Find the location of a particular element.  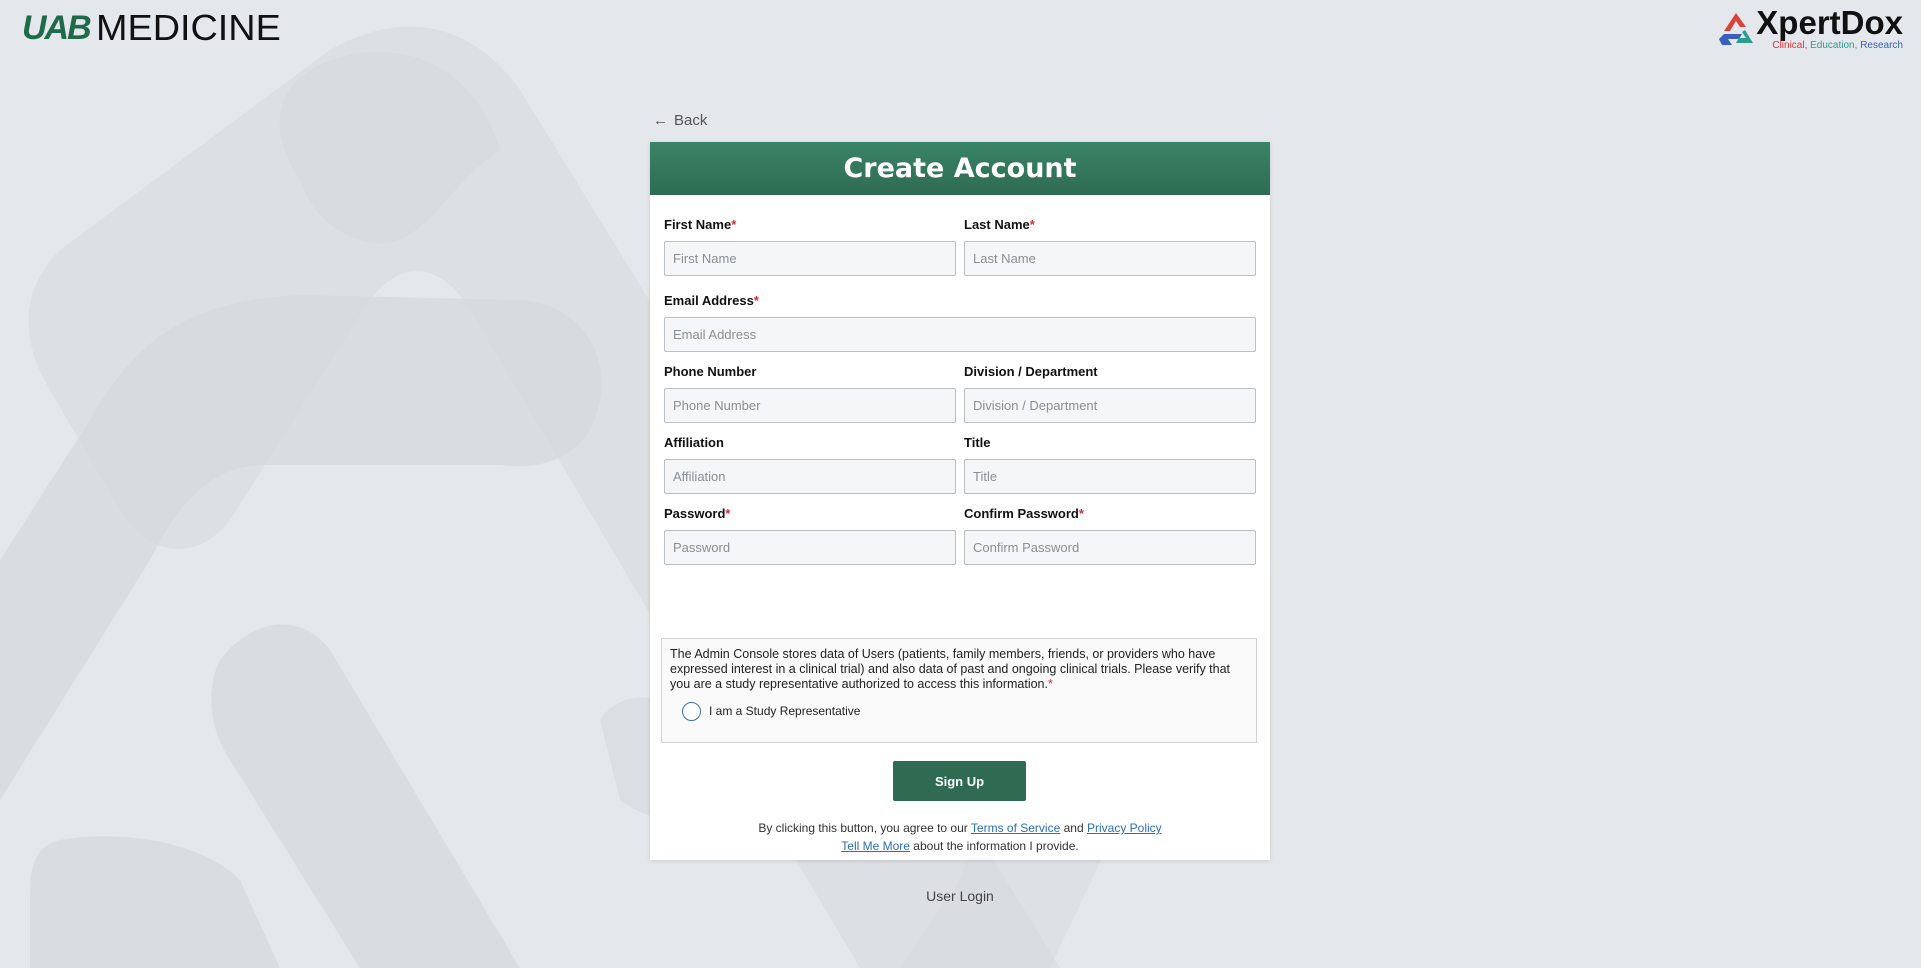

study-representative-option: I am a Study Representative is located at coordinates (965, 711).